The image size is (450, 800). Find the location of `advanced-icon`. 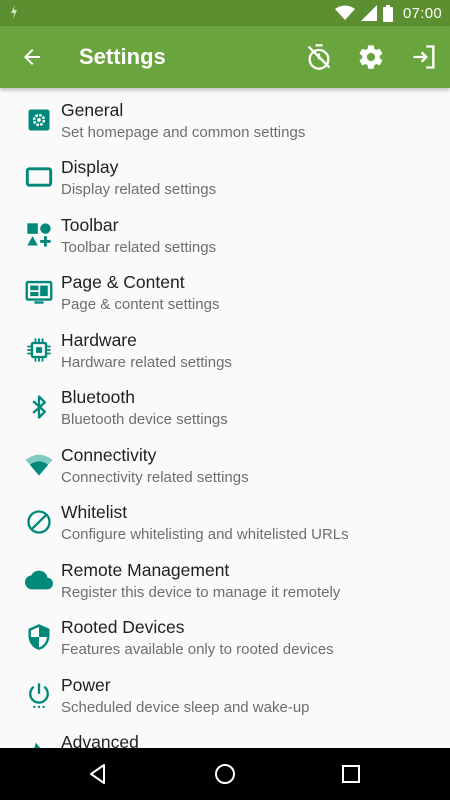

advanced-icon is located at coordinates (37, 745).